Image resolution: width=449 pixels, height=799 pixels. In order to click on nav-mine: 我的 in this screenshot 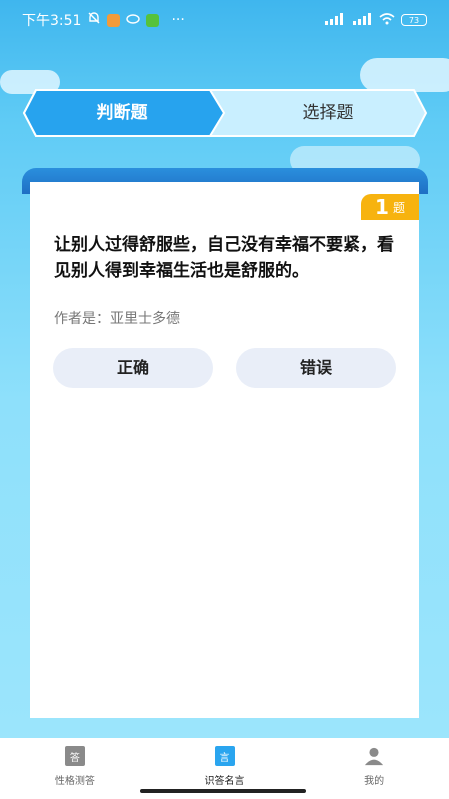, I will do `click(374, 768)`.